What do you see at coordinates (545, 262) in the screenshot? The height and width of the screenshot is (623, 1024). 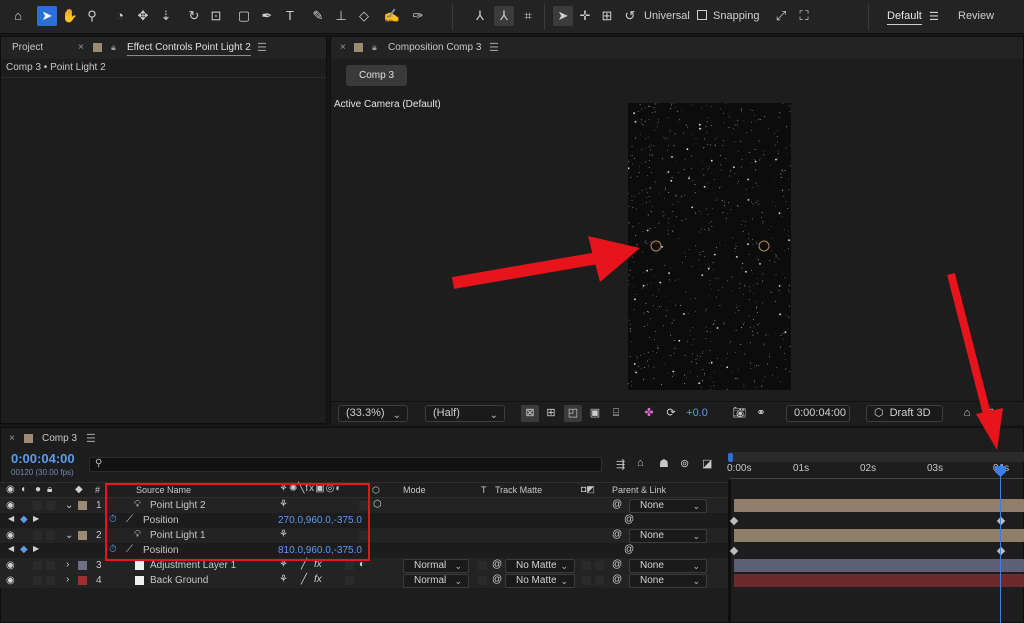 I see `annotation-arrow-to-light` at bounding box center [545, 262].